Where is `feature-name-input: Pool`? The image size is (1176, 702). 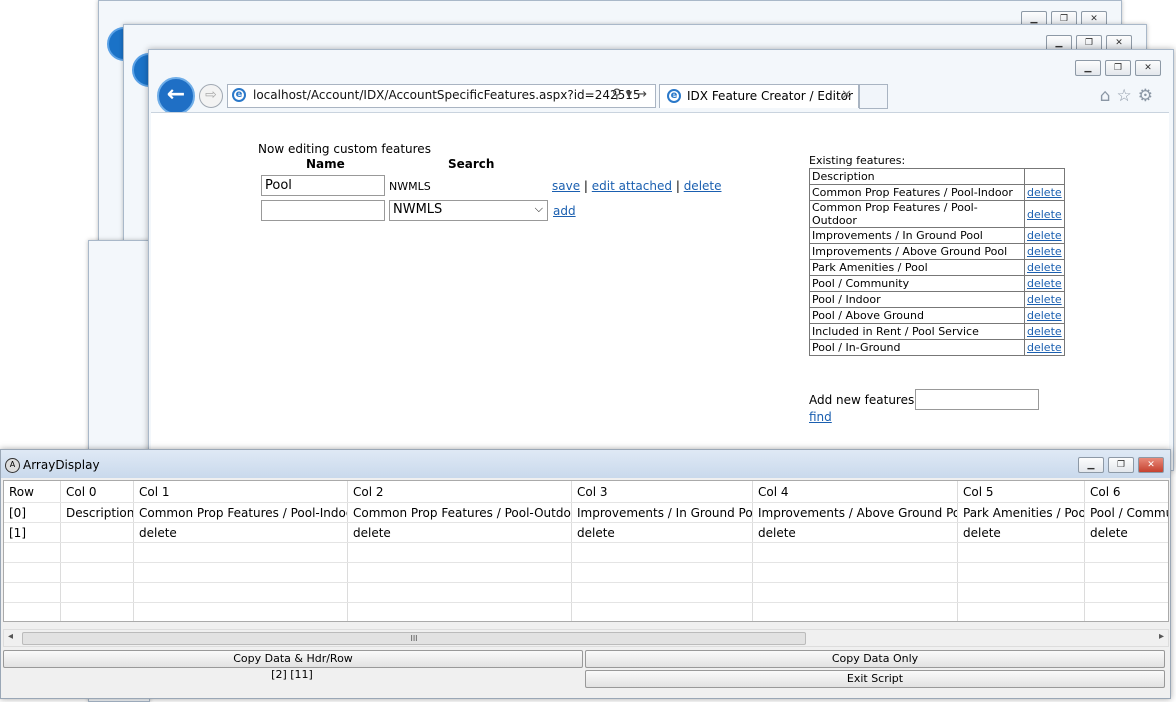 feature-name-input: Pool is located at coordinates (323, 185).